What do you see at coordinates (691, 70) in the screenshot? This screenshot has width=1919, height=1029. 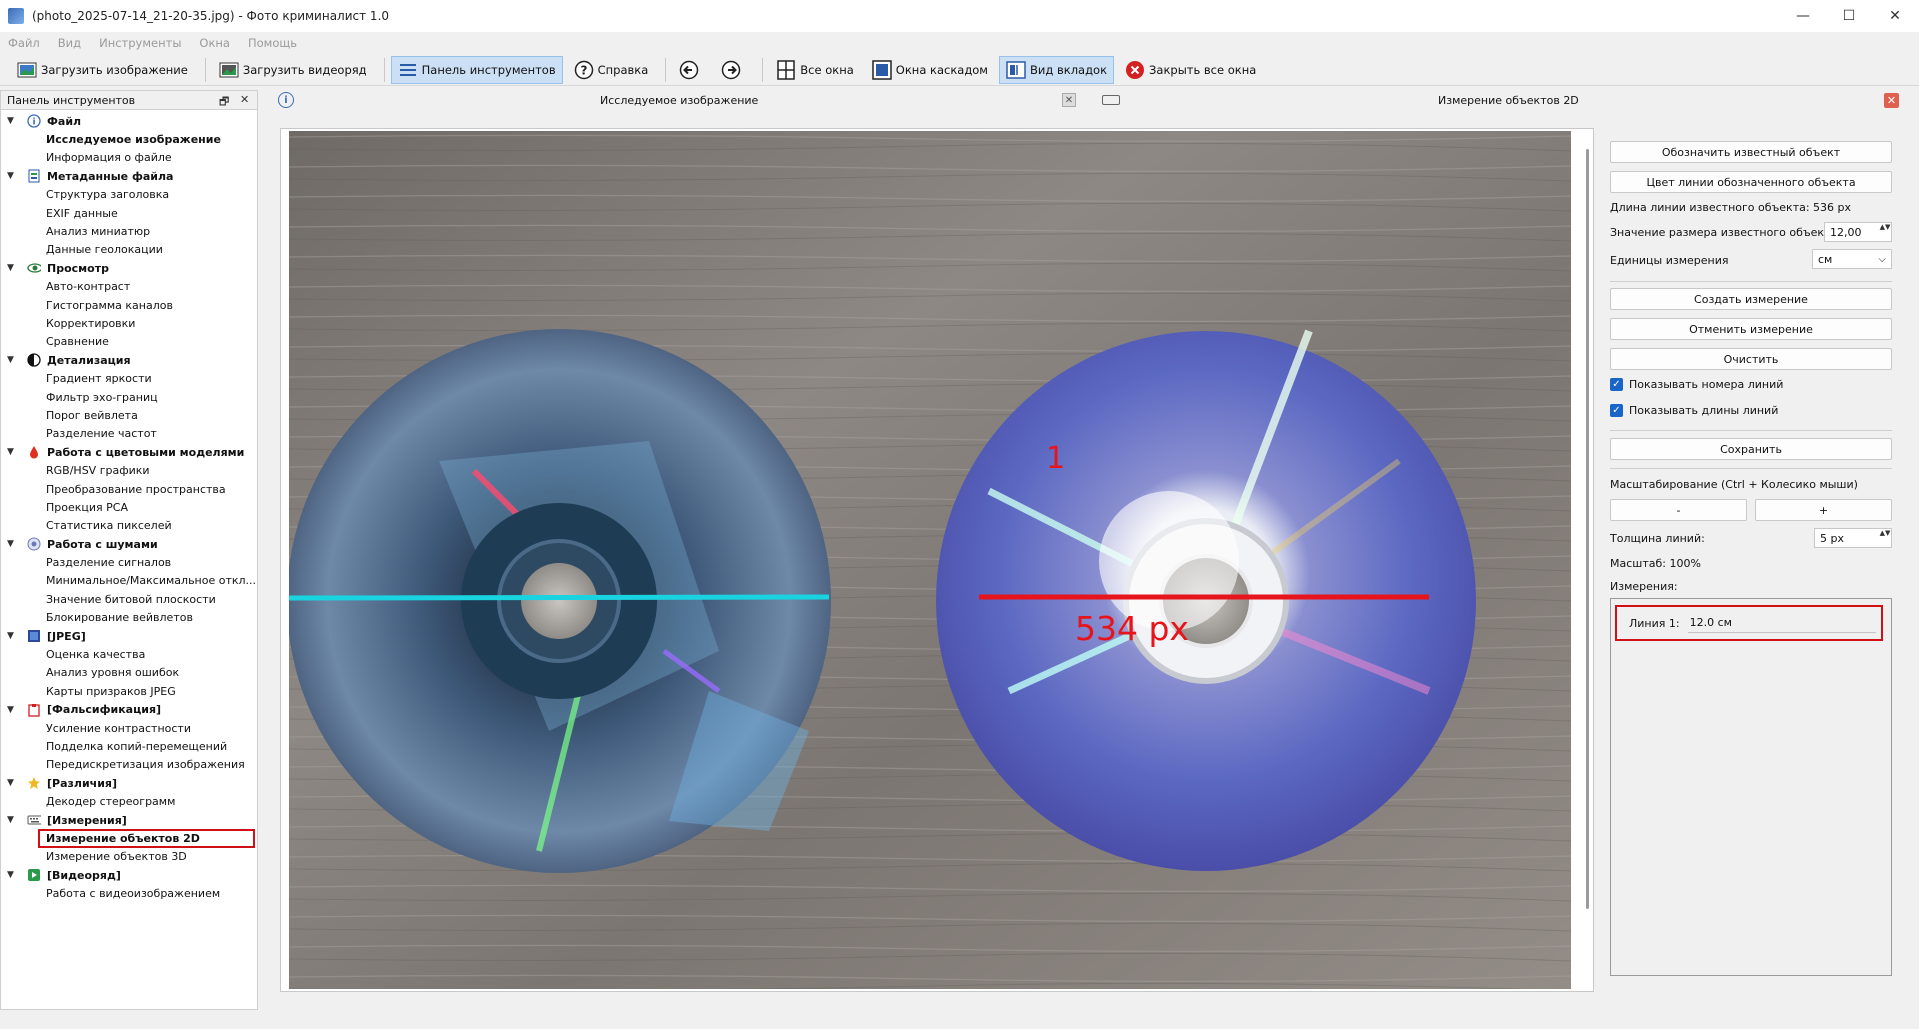 I see `back-button` at bounding box center [691, 70].